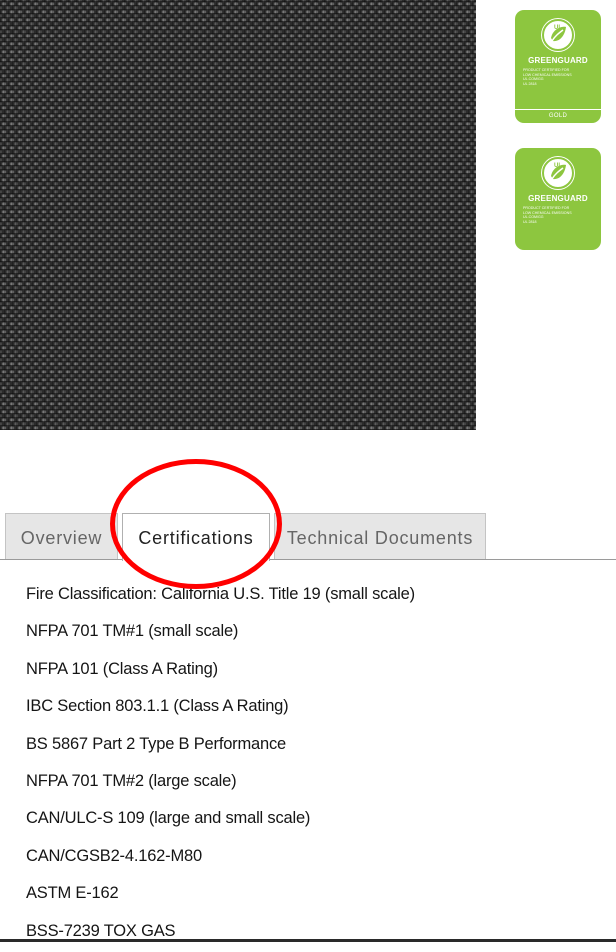 The height and width of the screenshot is (952, 616). Describe the element at coordinates (122, 668) in the screenshot. I see `list-item: NFPA 101 (Class A Rating)` at that location.